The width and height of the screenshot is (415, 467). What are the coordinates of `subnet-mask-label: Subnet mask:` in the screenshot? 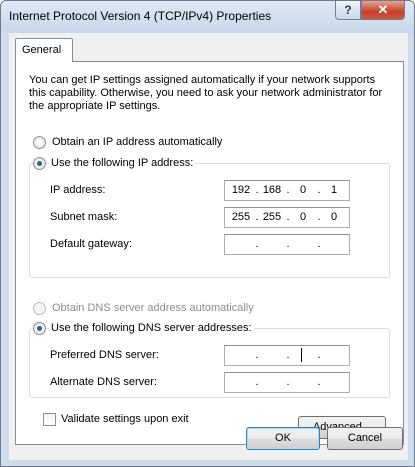 It's located at (84, 217).